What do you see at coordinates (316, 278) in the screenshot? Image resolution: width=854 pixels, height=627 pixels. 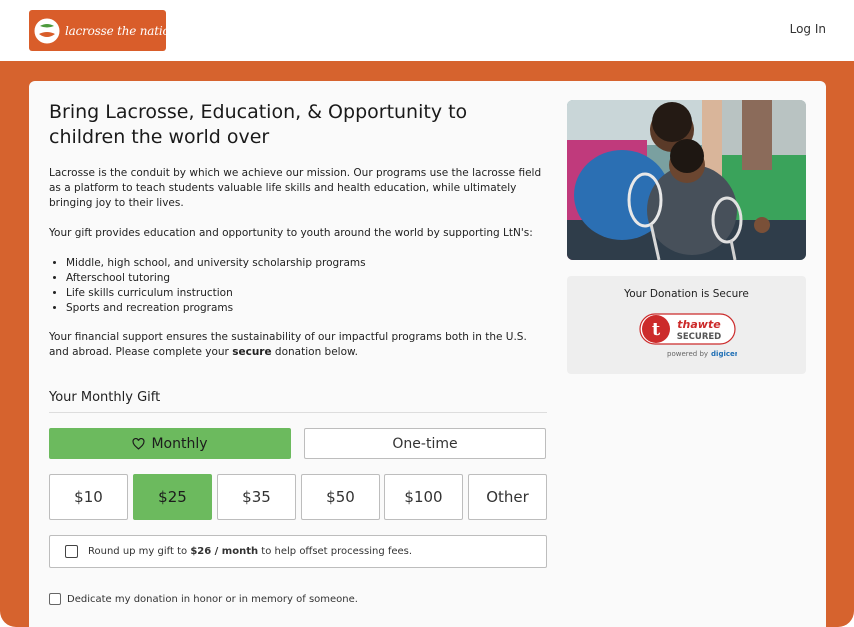 I see `list-item: Afterschool tutoring` at bounding box center [316, 278].